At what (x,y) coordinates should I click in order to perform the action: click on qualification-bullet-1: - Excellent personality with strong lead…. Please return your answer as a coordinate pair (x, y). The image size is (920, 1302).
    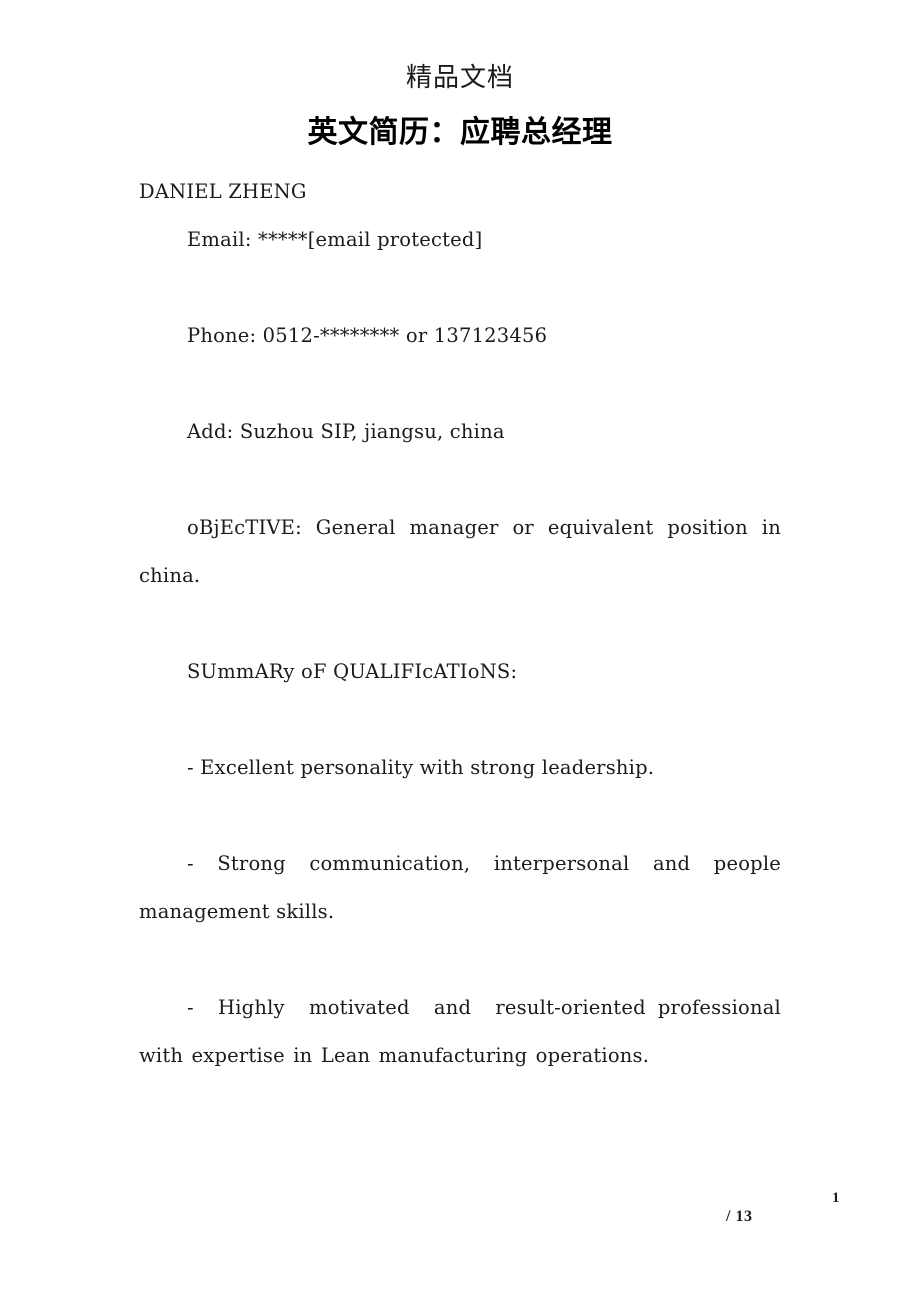
    Looking at the image, I should click on (421, 767).